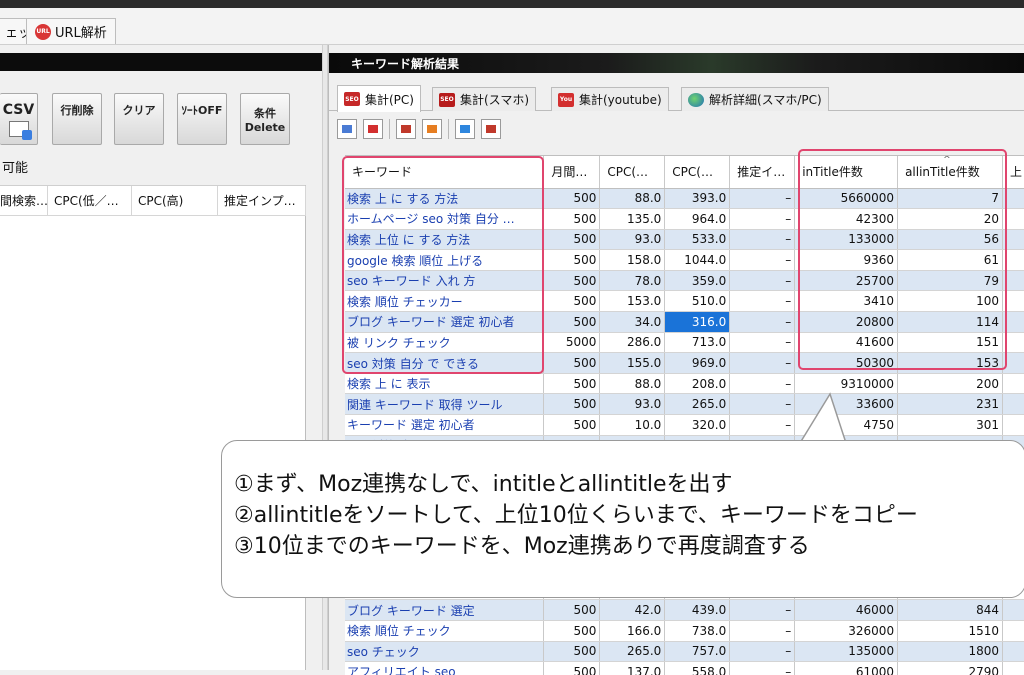 This screenshot has height=675, width=1024. Describe the element at coordinates (697, 630) in the screenshot. I see `table-cell: 738.0` at that location.